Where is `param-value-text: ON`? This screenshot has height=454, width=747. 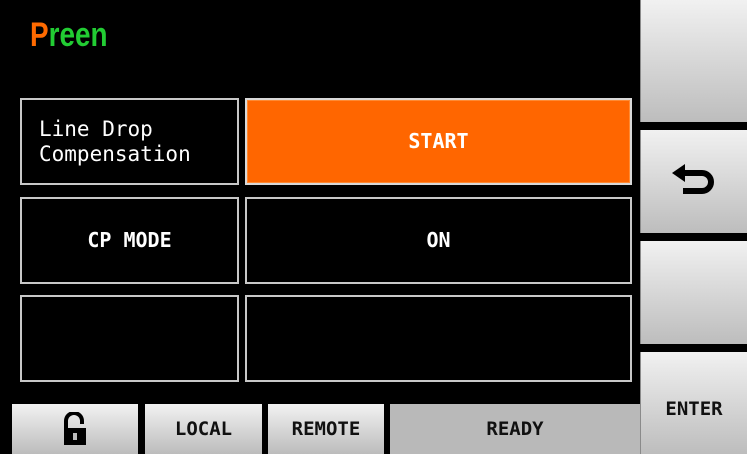
param-value-text: ON is located at coordinates (438, 240).